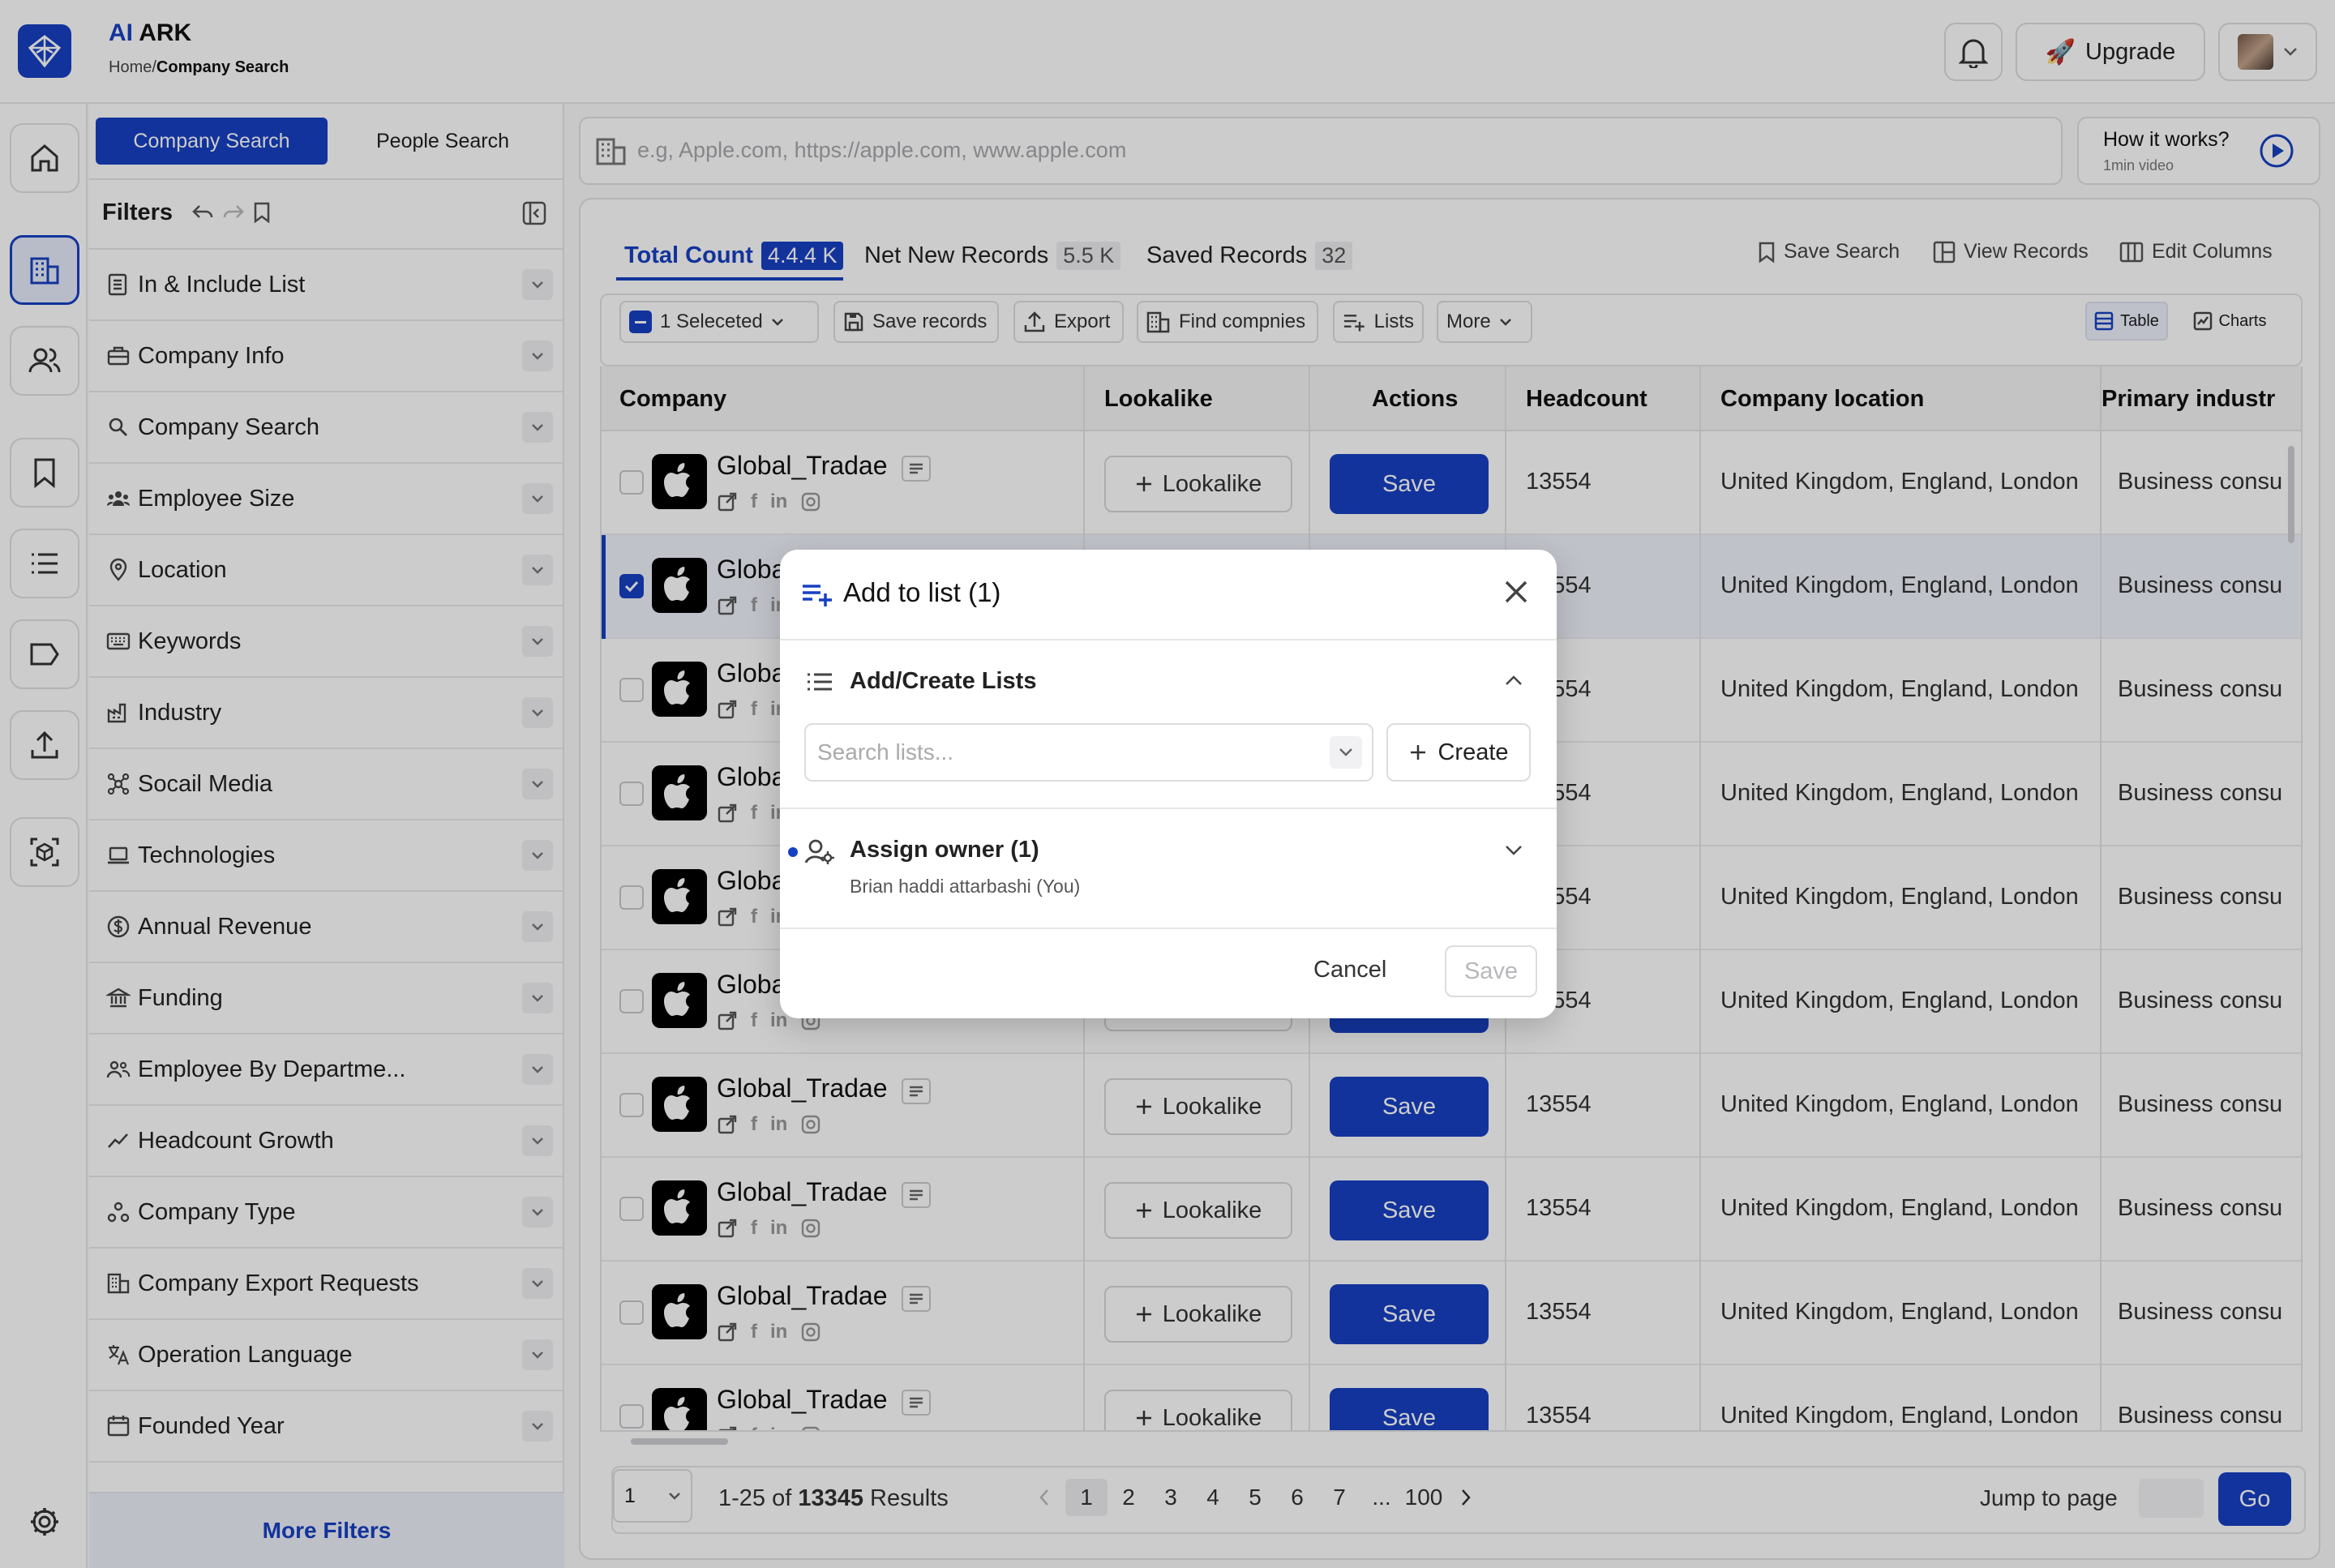  I want to click on chevron-up-icon, so click(1514, 680).